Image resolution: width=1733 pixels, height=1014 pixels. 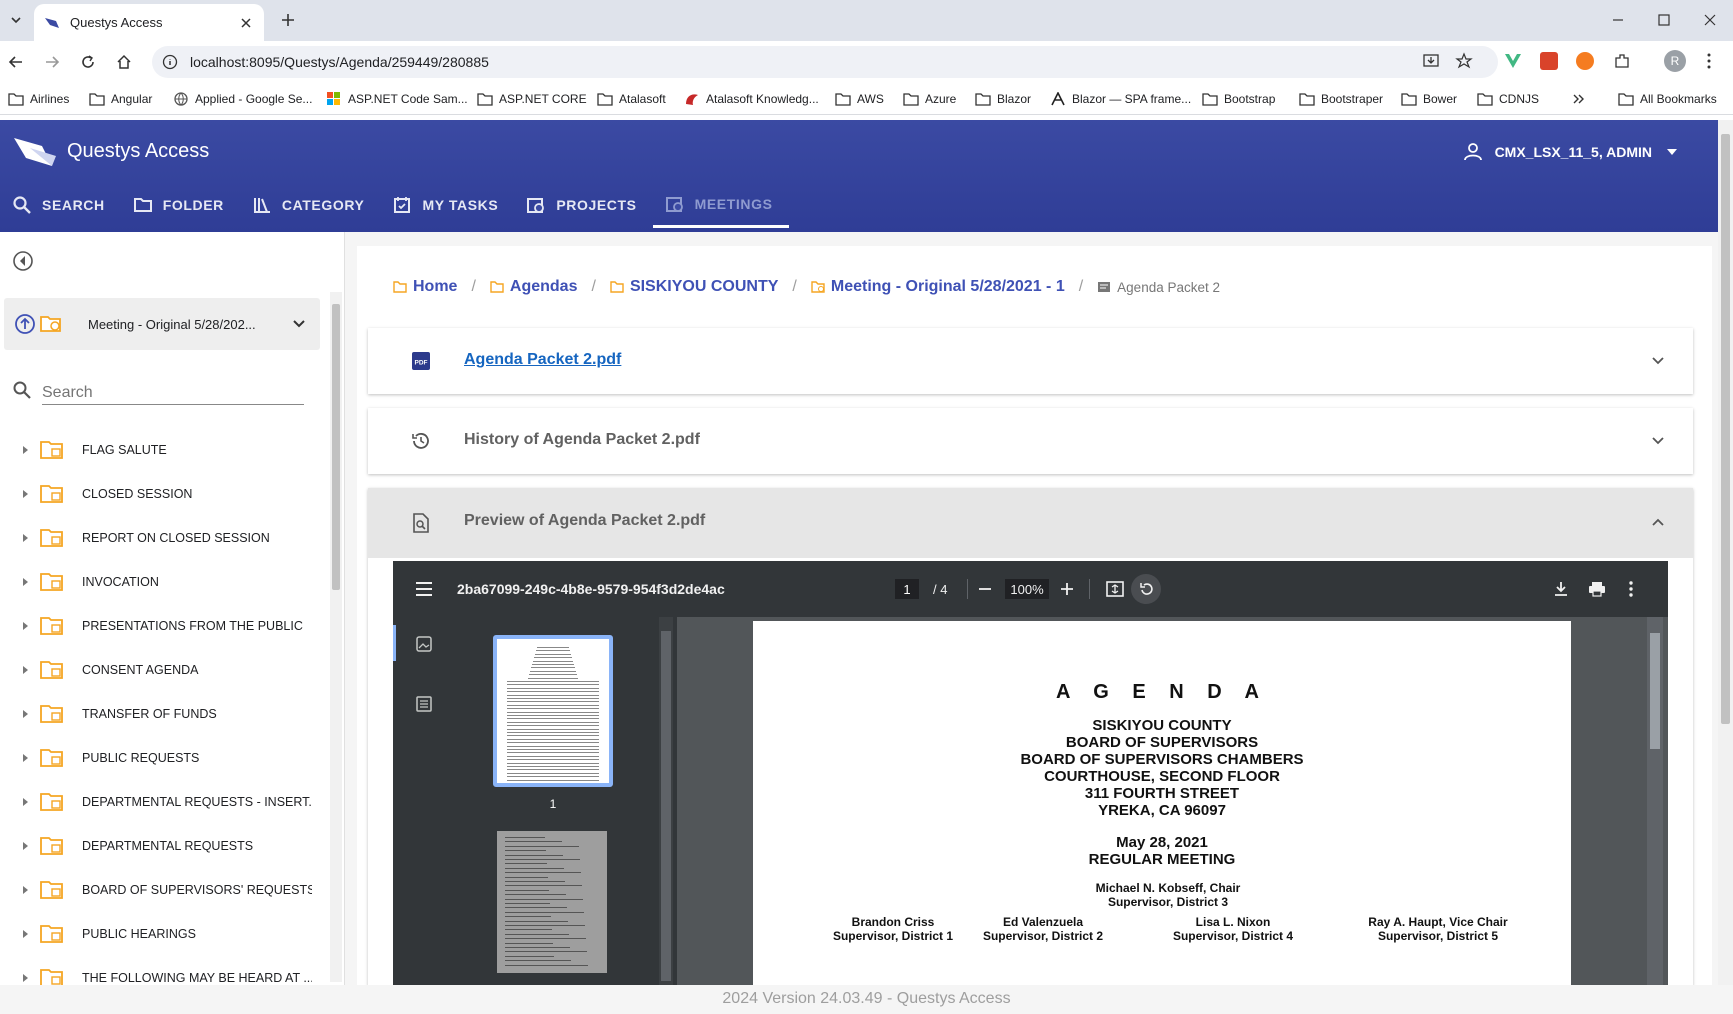 What do you see at coordinates (1675, 61) in the screenshot?
I see `profile-avatar: R` at bounding box center [1675, 61].